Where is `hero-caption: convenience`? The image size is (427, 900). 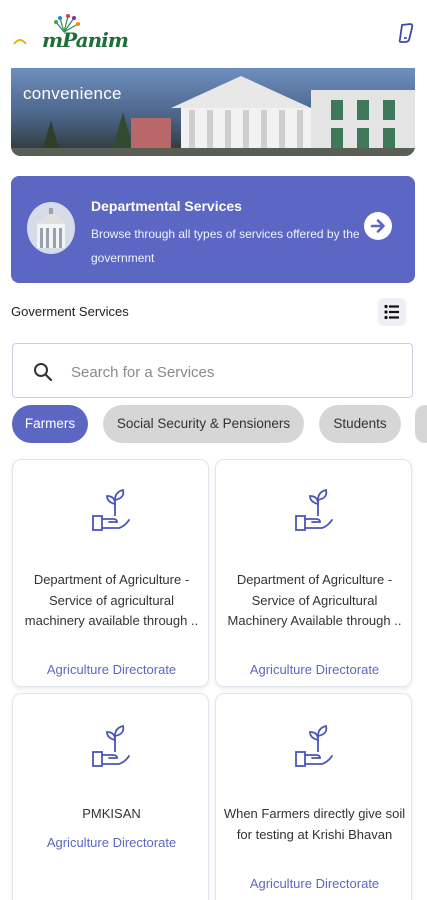 hero-caption: convenience is located at coordinates (72, 93).